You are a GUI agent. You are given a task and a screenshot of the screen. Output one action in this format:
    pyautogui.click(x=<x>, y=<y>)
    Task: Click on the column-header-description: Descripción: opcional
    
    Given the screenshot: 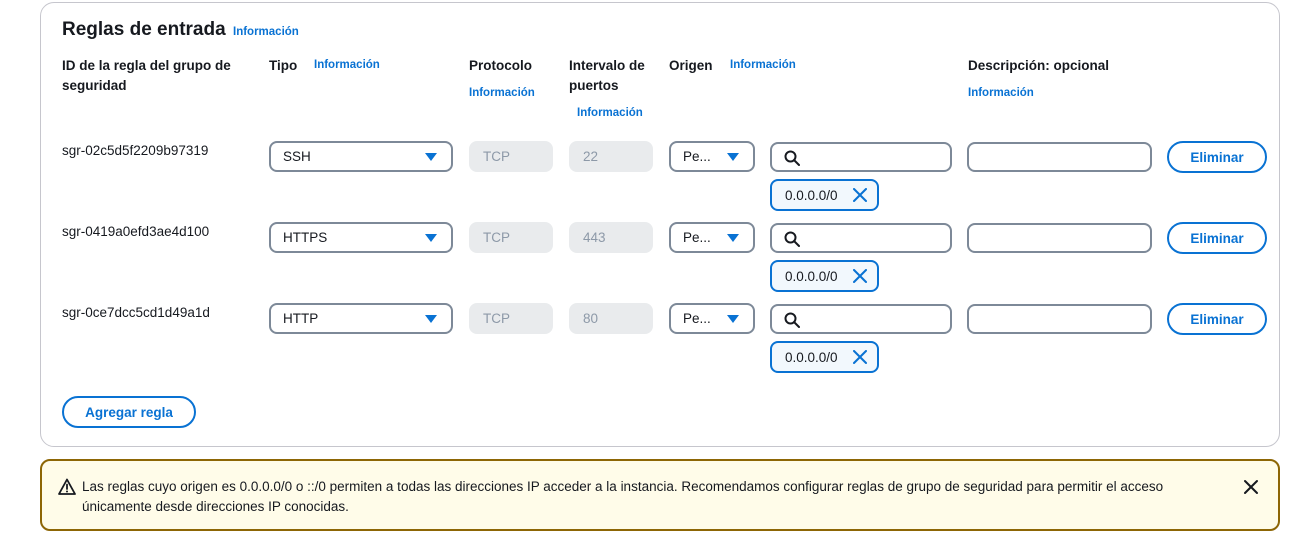 What is the action you would take?
    pyautogui.click(x=1039, y=65)
    